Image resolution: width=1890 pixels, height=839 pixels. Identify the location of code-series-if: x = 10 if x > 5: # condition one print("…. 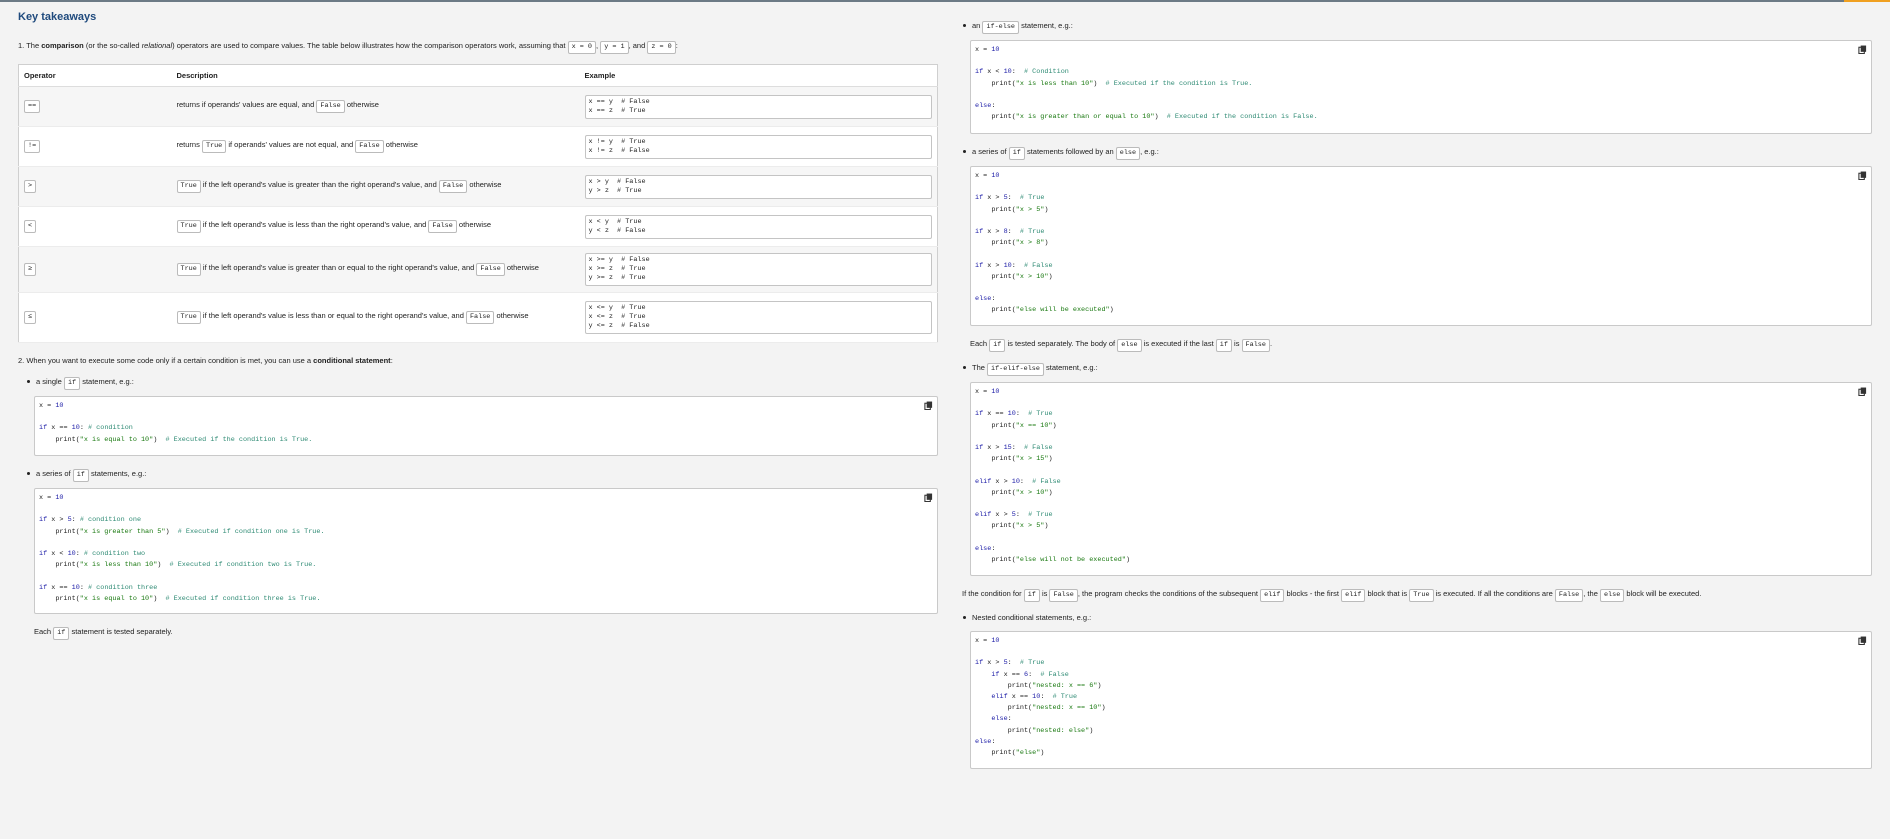
(486, 551).